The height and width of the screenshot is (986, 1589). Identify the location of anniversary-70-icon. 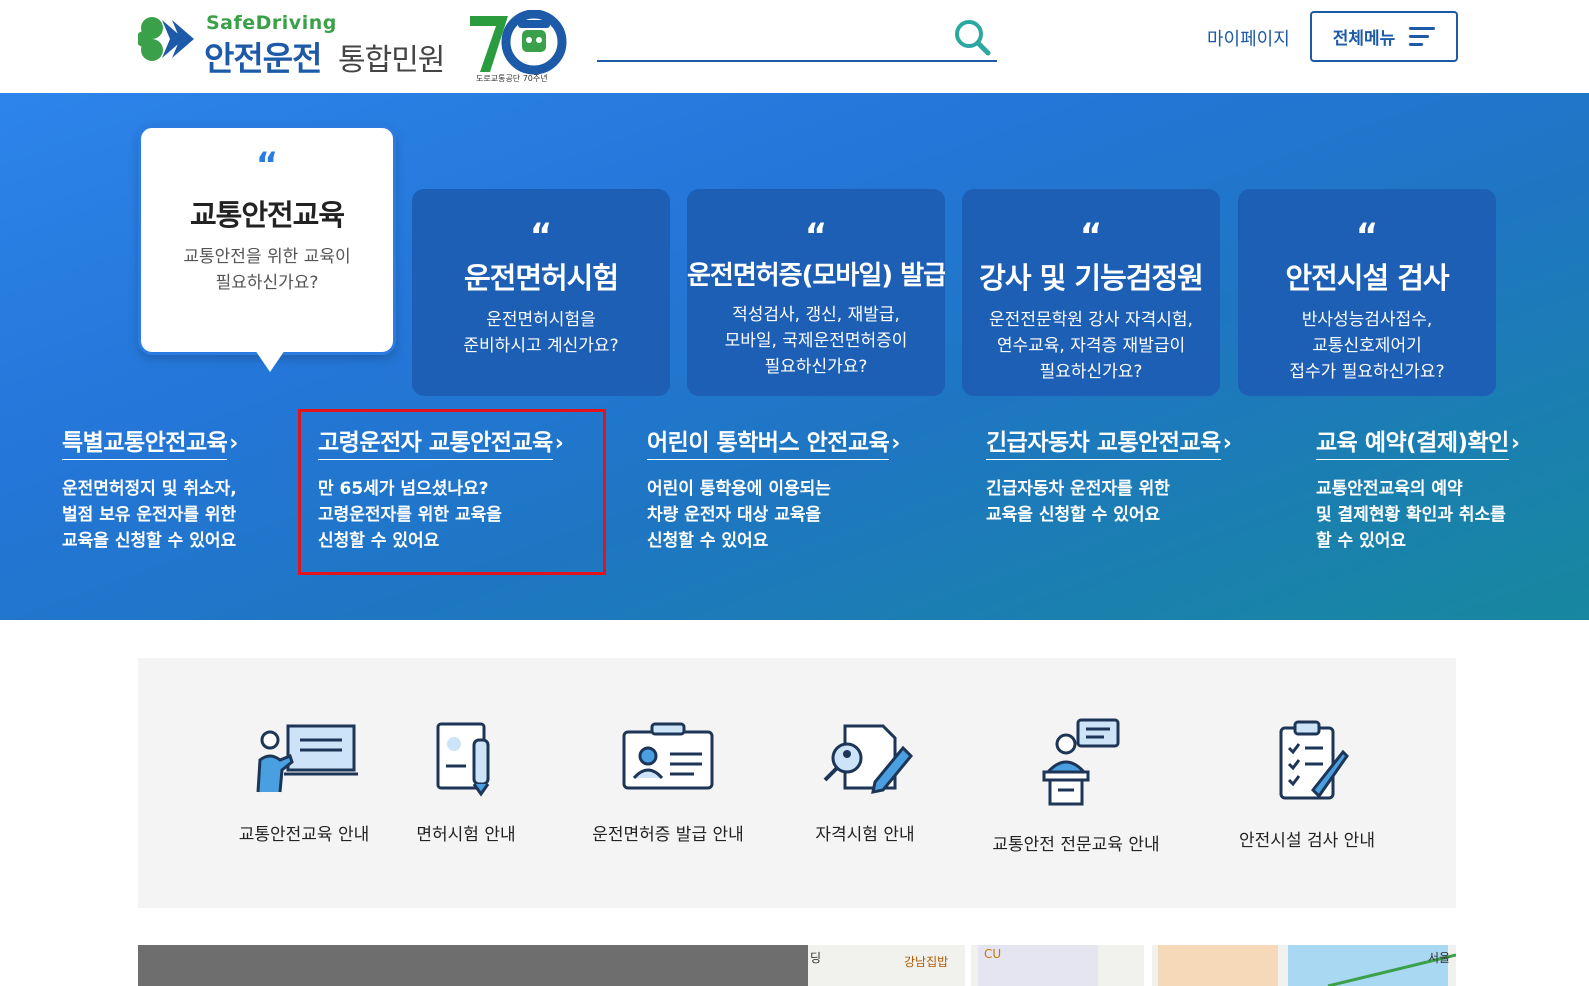
(518, 42).